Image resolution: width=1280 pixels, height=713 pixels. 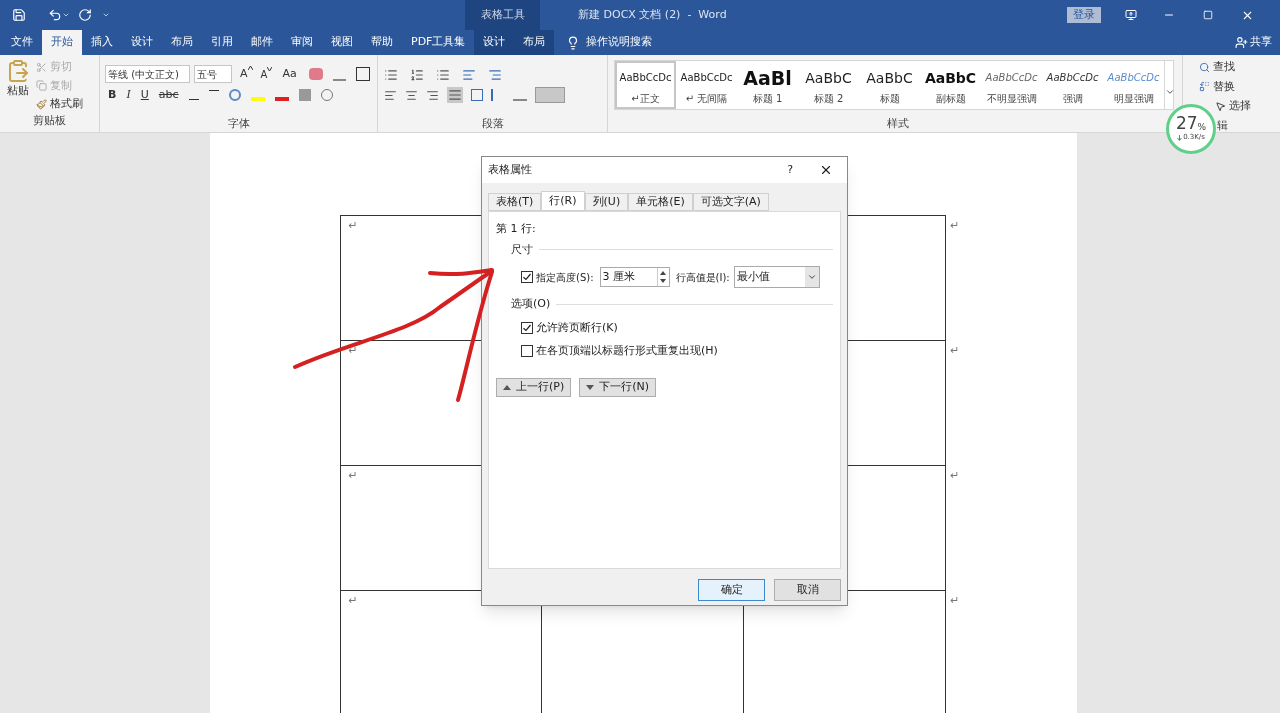 I want to click on ribbon-display-icon, so click(x=1130, y=15).